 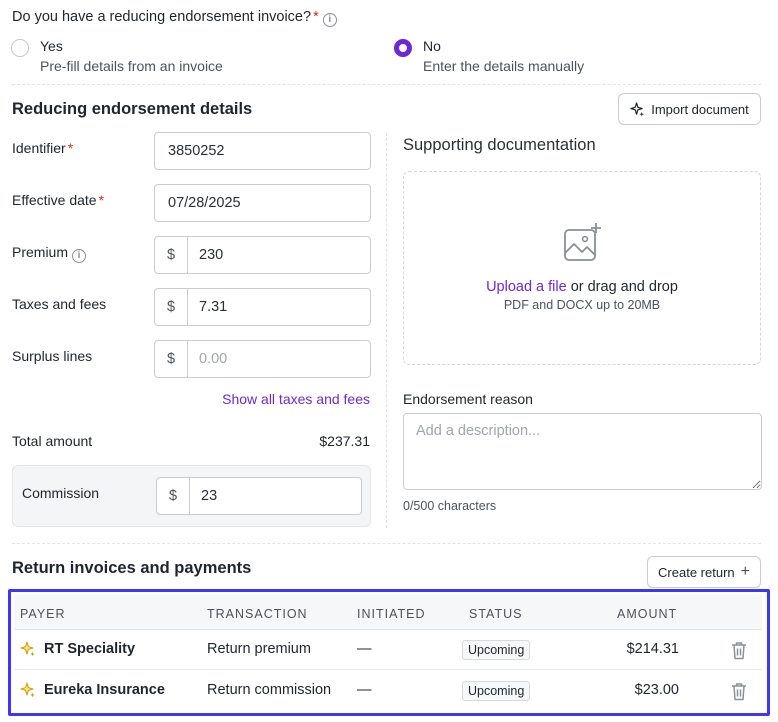 What do you see at coordinates (209, 496) in the screenshot?
I see `commission-value: 23` at bounding box center [209, 496].